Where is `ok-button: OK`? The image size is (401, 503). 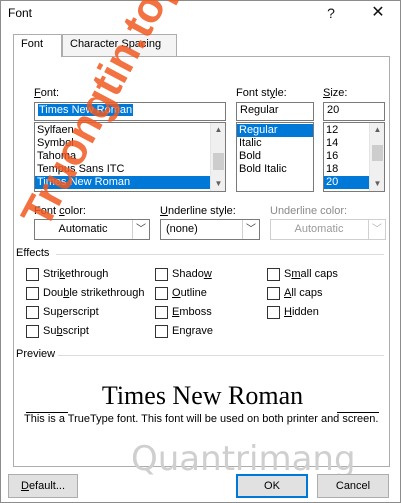
ok-button: OK is located at coordinates (272, 486).